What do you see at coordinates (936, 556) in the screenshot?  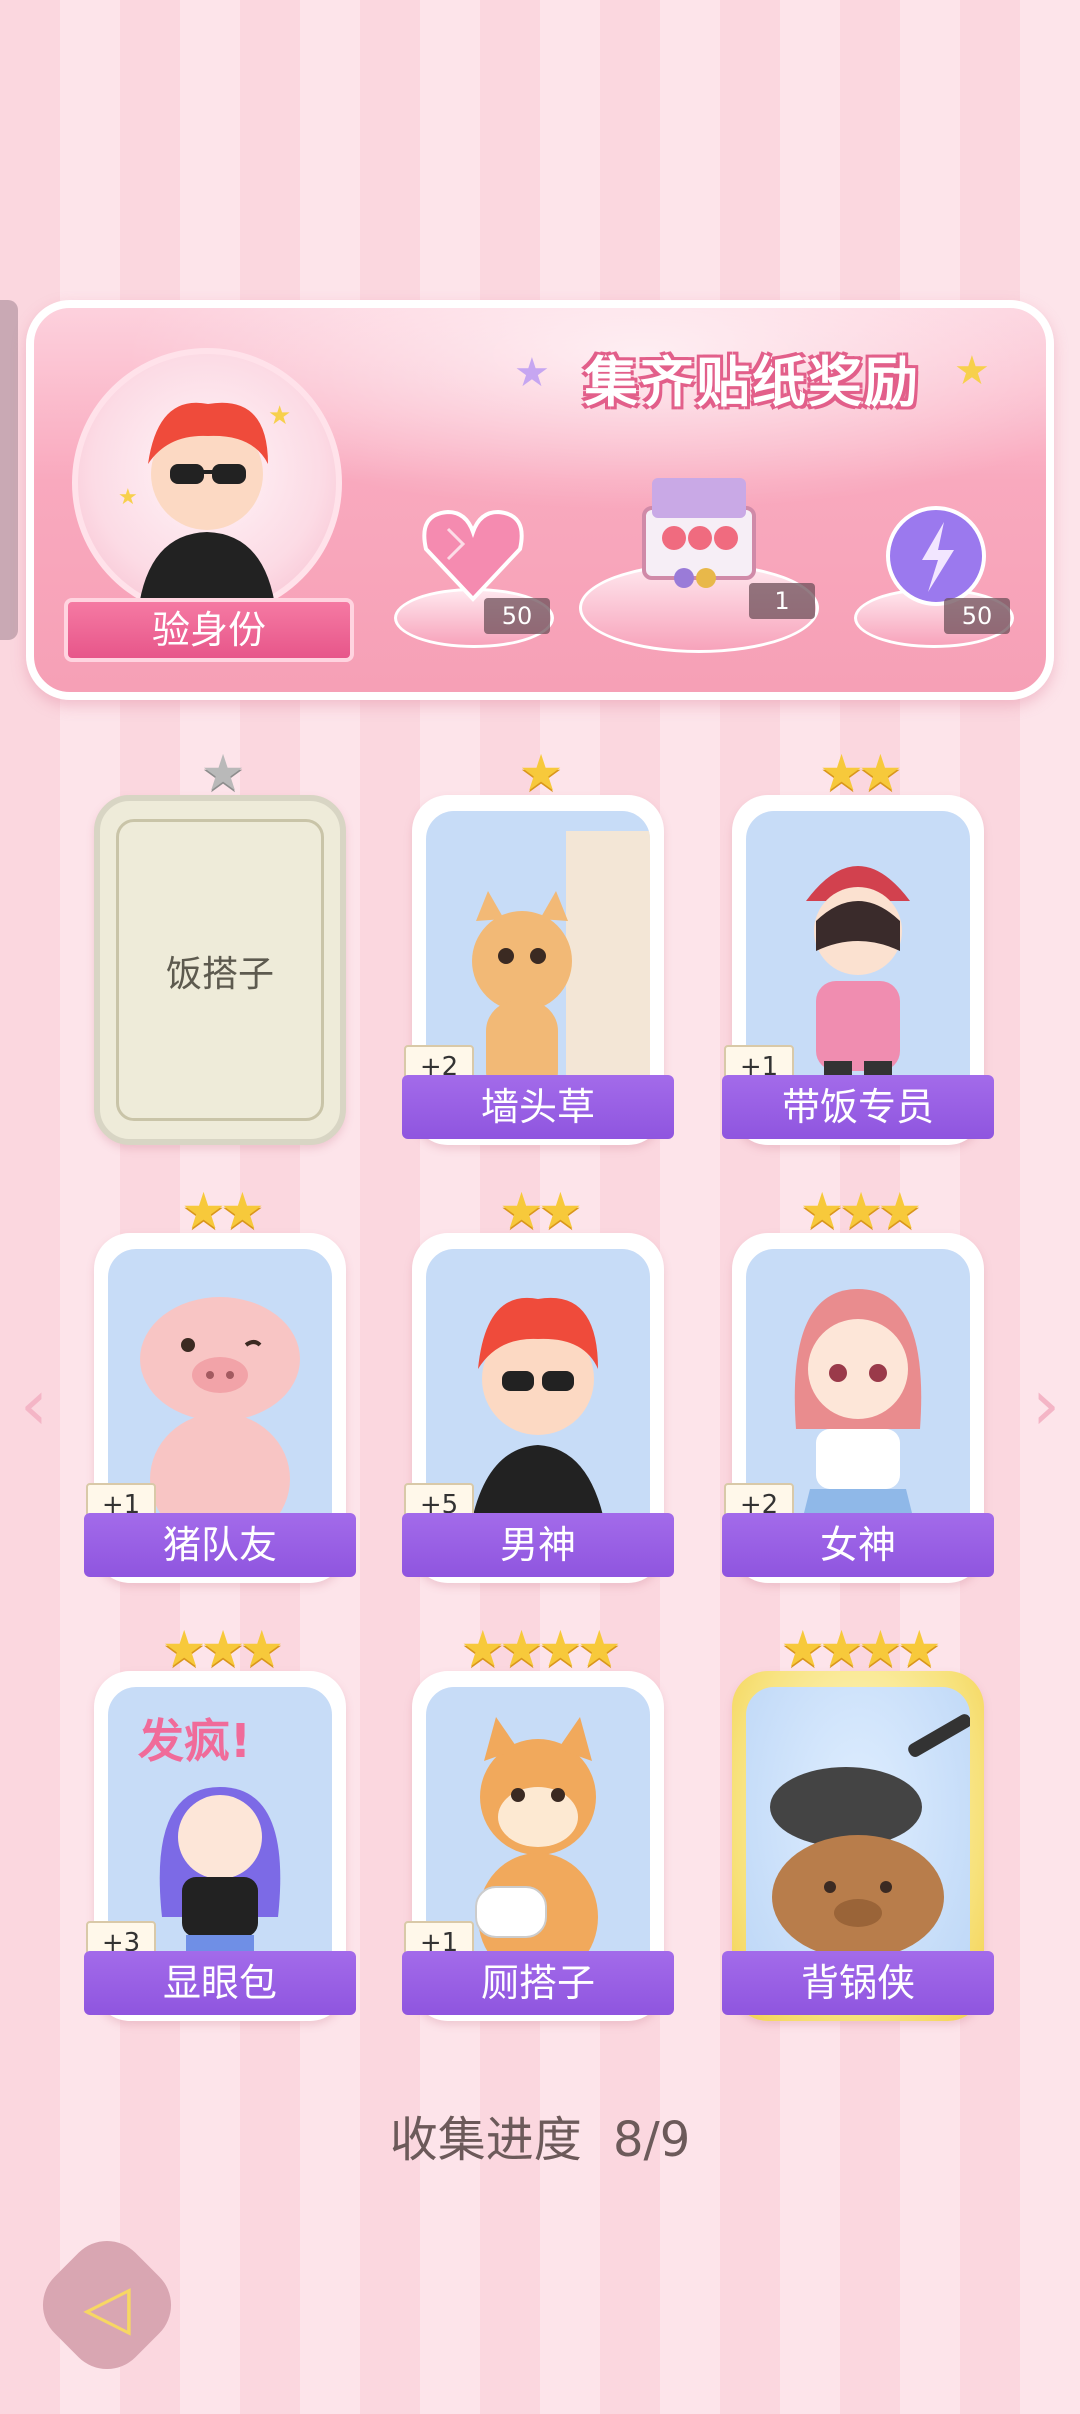 I see `purple-energy-orb-icon` at bounding box center [936, 556].